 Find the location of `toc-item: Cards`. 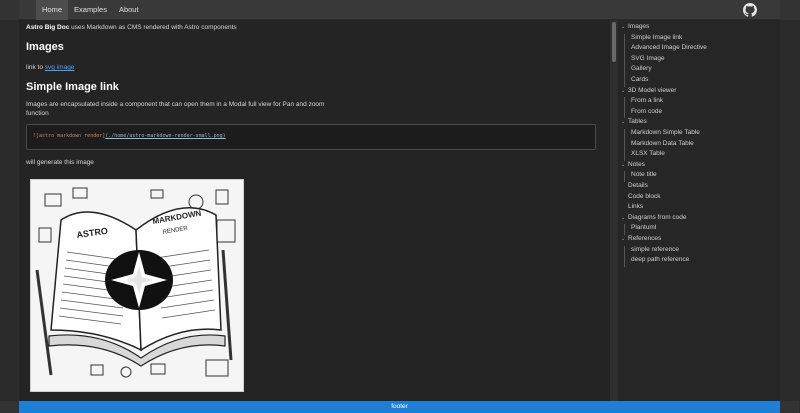

toc-item: Cards is located at coordinates (639, 79).